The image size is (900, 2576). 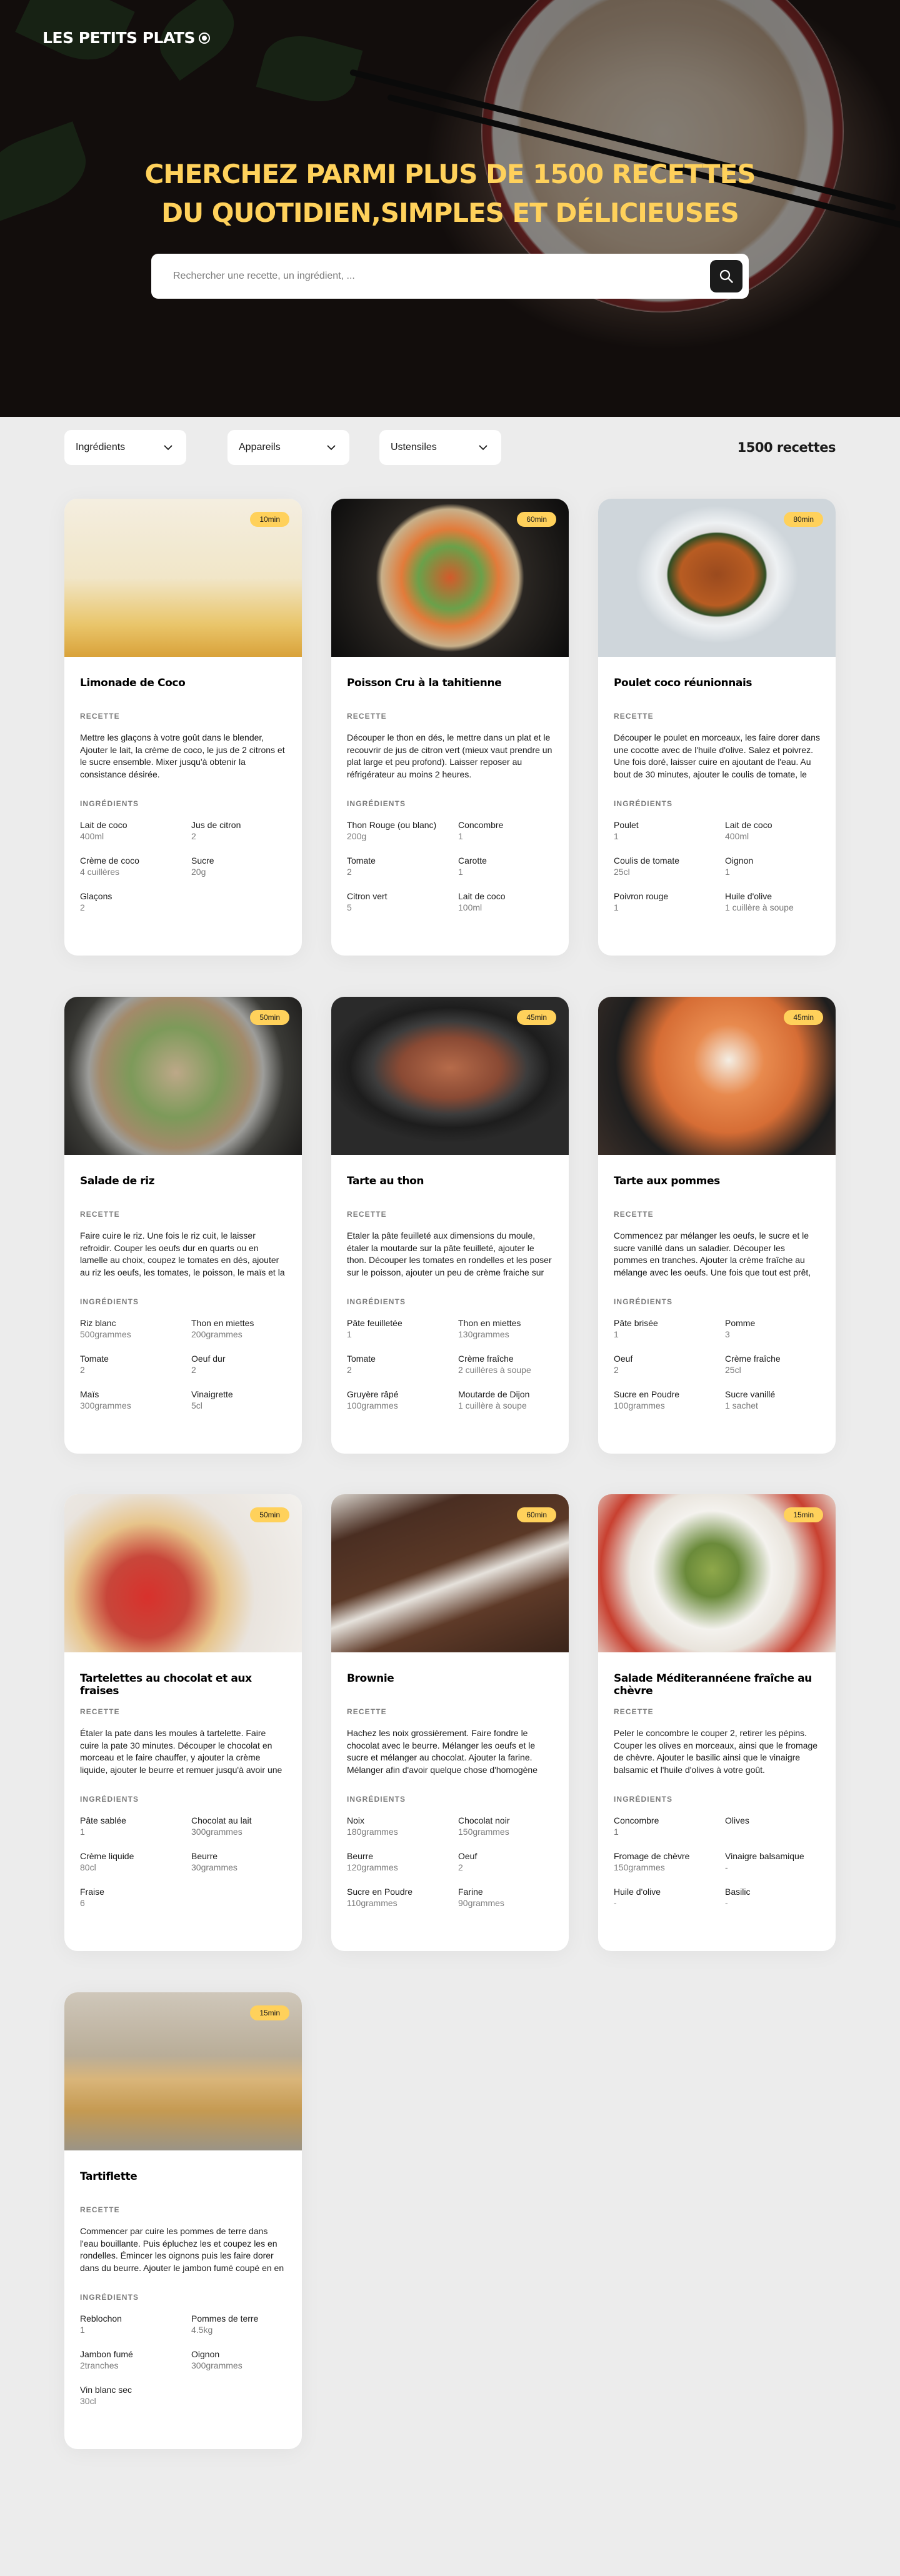 I want to click on ingredient-item: Maïs 300grammes, so click(x=135, y=1400).